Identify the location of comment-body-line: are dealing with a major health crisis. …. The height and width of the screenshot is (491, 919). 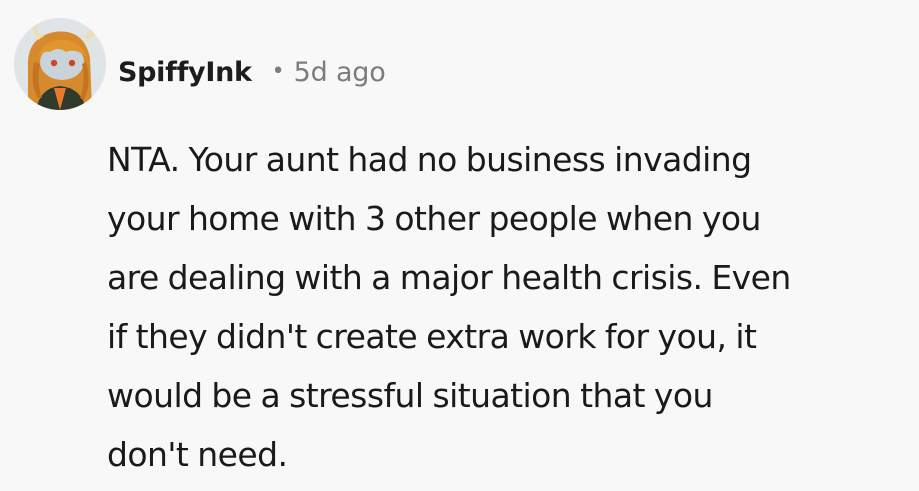
(449, 277).